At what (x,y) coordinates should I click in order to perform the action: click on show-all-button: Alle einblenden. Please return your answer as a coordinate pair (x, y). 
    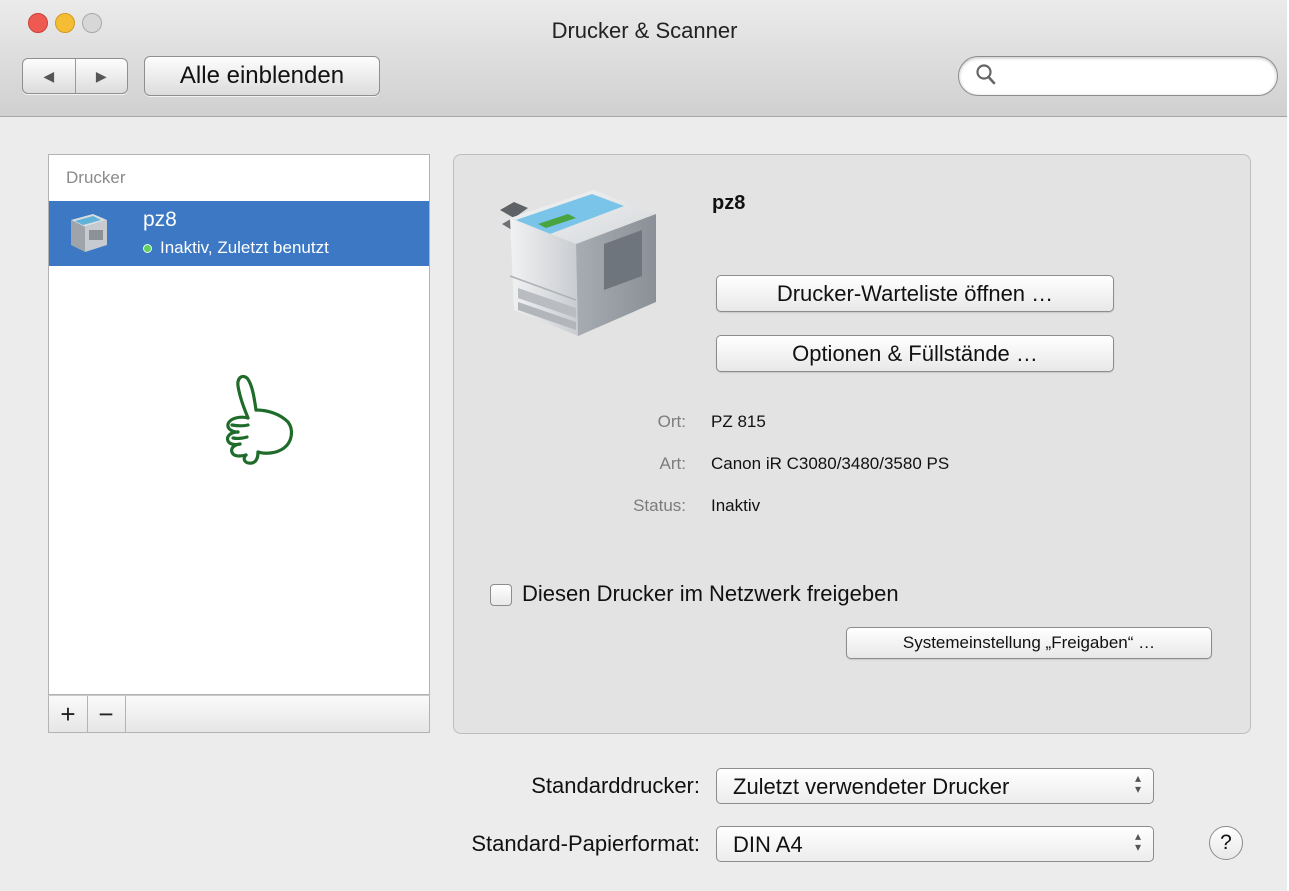
    Looking at the image, I should click on (262, 76).